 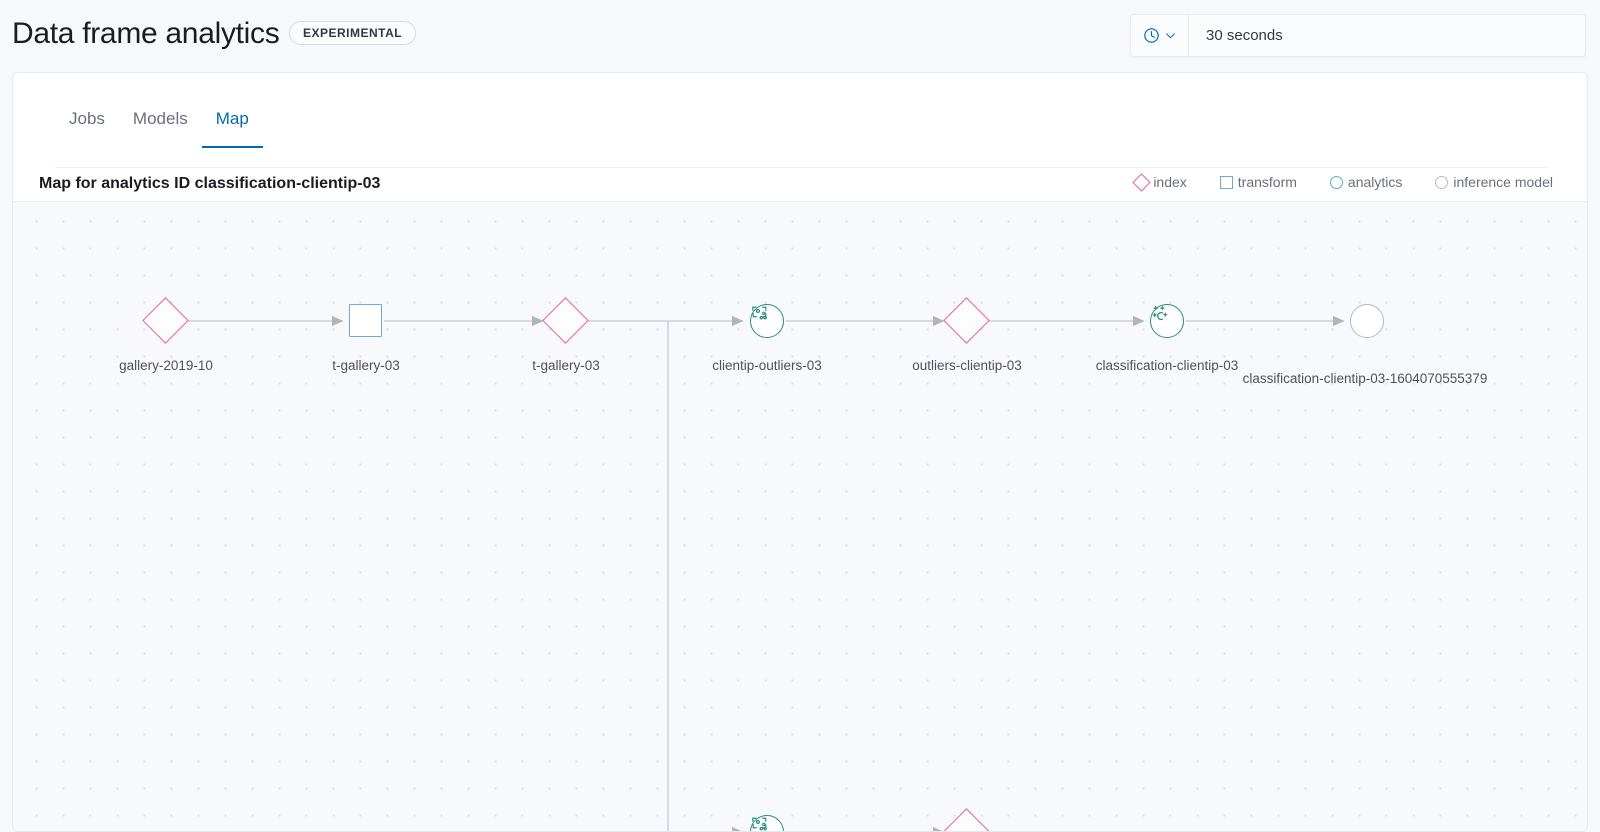 What do you see at coordinates (1170, 35) in the screenshot?
I see `chevron-down-icon` at bounding box center [1170, 35].